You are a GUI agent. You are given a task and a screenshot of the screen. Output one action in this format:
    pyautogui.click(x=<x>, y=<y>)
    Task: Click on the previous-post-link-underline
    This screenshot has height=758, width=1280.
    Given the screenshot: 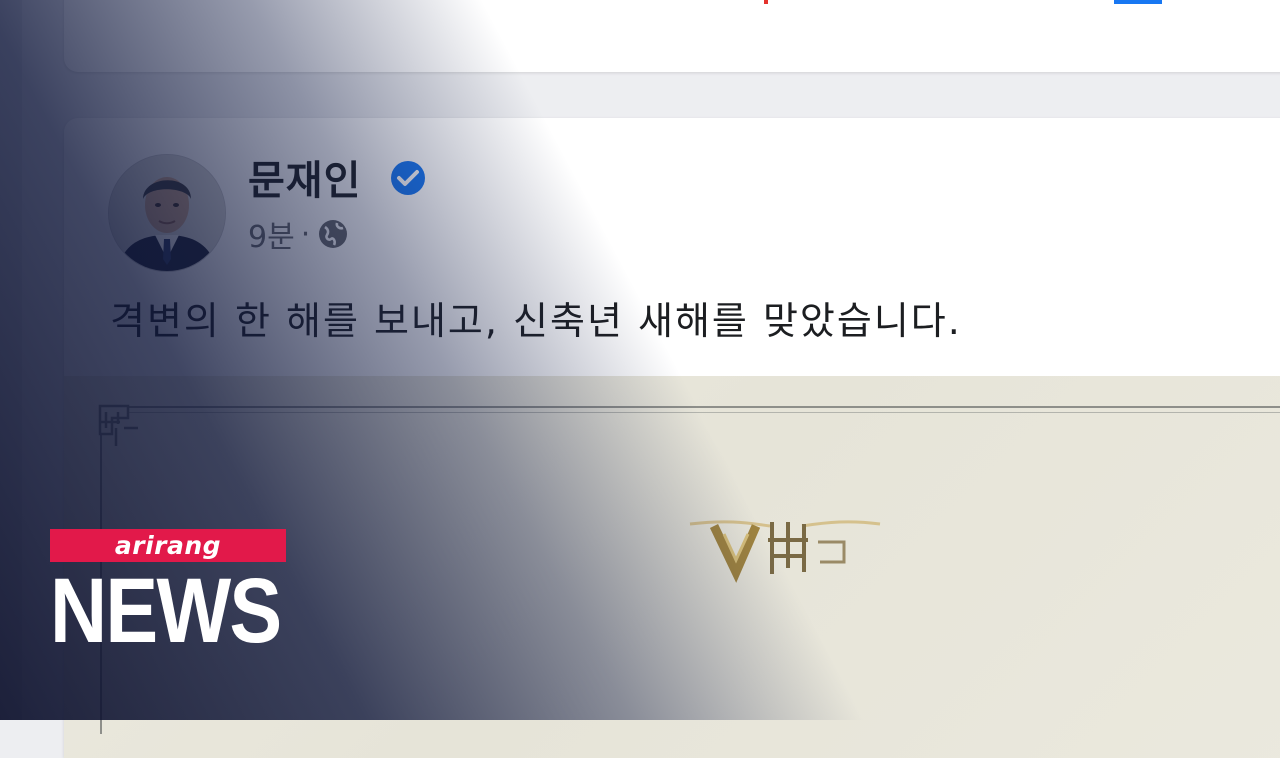 What is the action you would take?
    pyautogui.click(x=1138, y=2)
    